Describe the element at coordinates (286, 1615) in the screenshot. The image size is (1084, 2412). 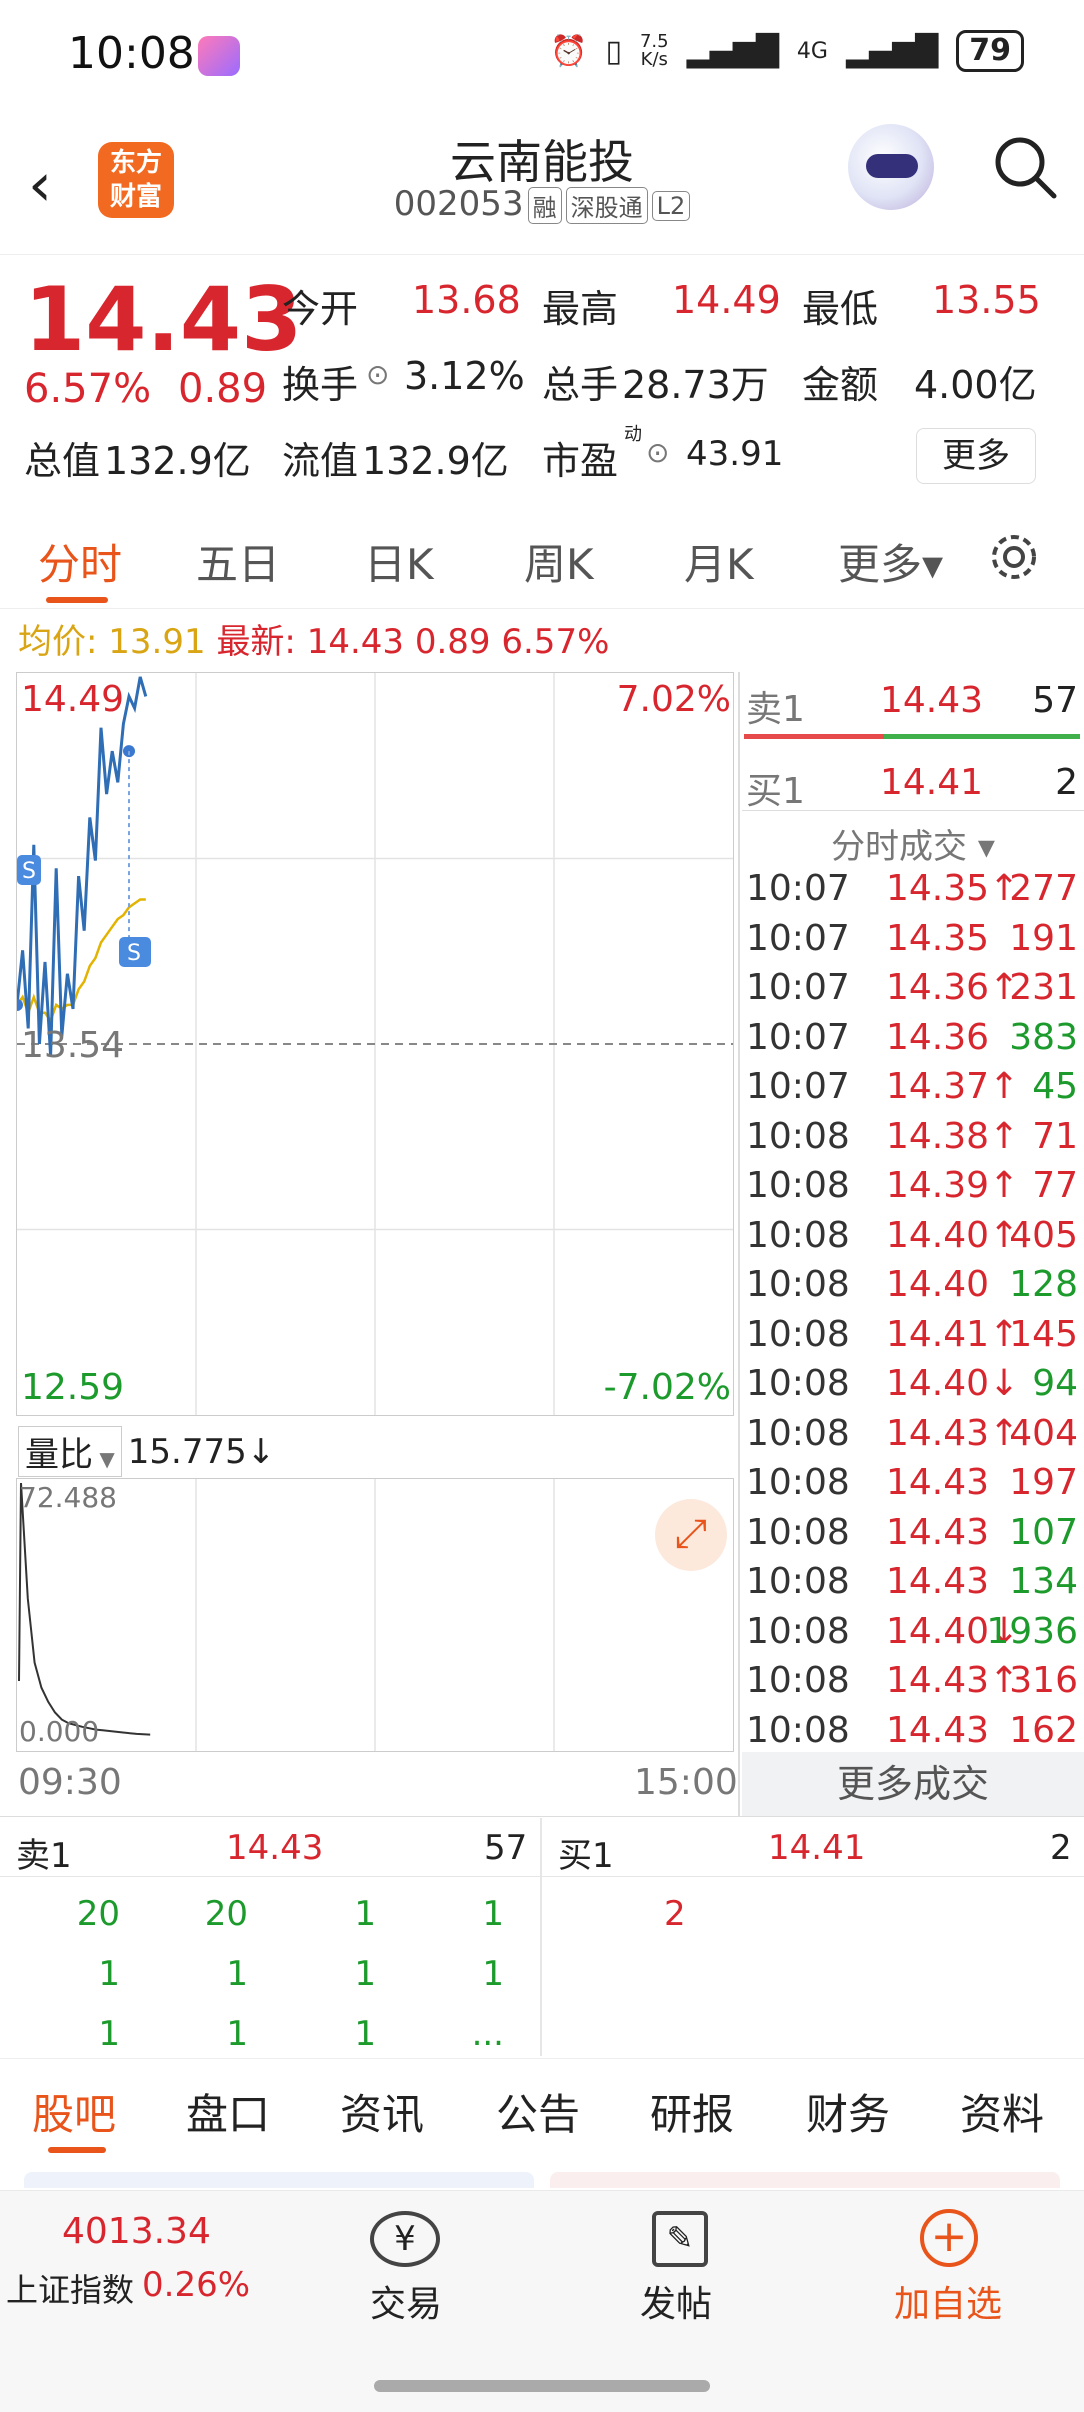
I see `volume-ratio-svg` at that location.